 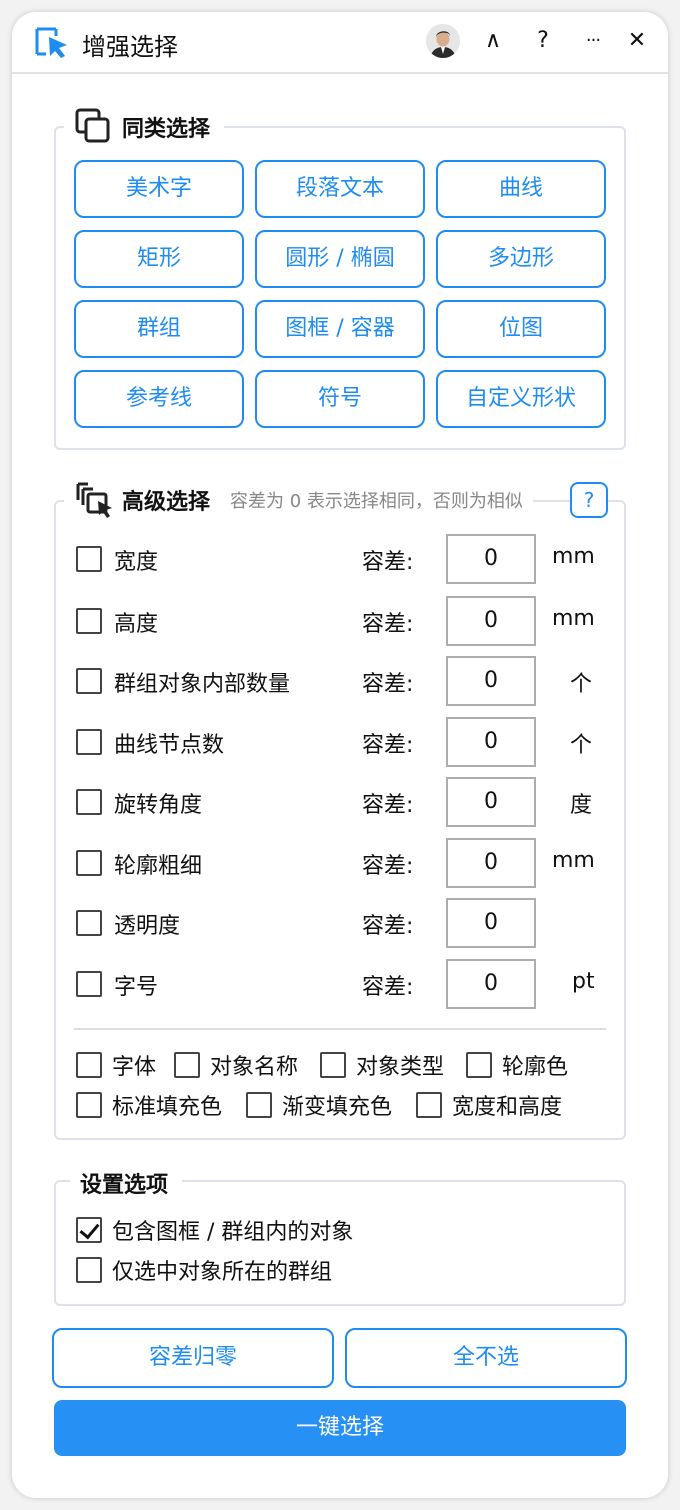 I want to click on tolerance-row-rotation: 旋转角度 容差: 0 度, so click(x=344, y=802).